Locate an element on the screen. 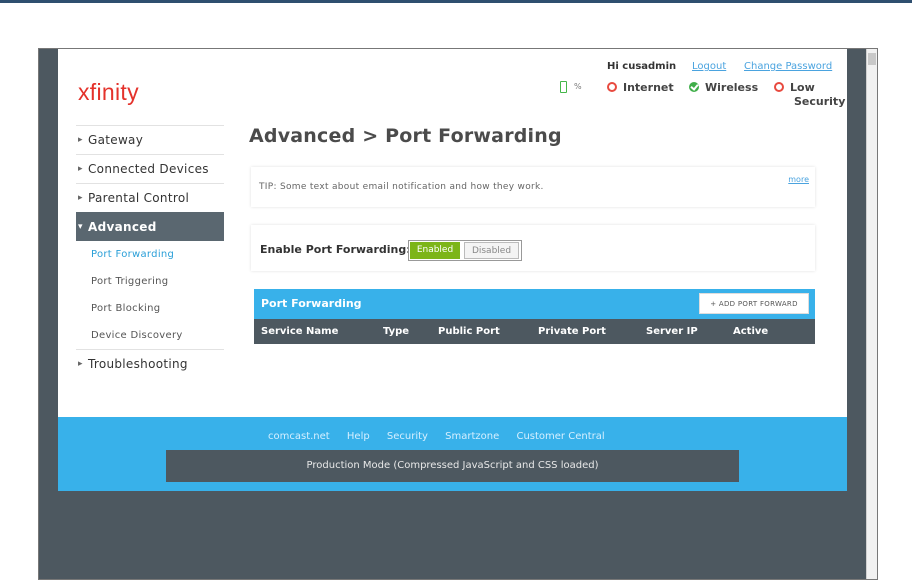 This screenshot has width=912, height=581. subnav-port-forwarding: Port Forwarding is located at coordinates (150, 254).